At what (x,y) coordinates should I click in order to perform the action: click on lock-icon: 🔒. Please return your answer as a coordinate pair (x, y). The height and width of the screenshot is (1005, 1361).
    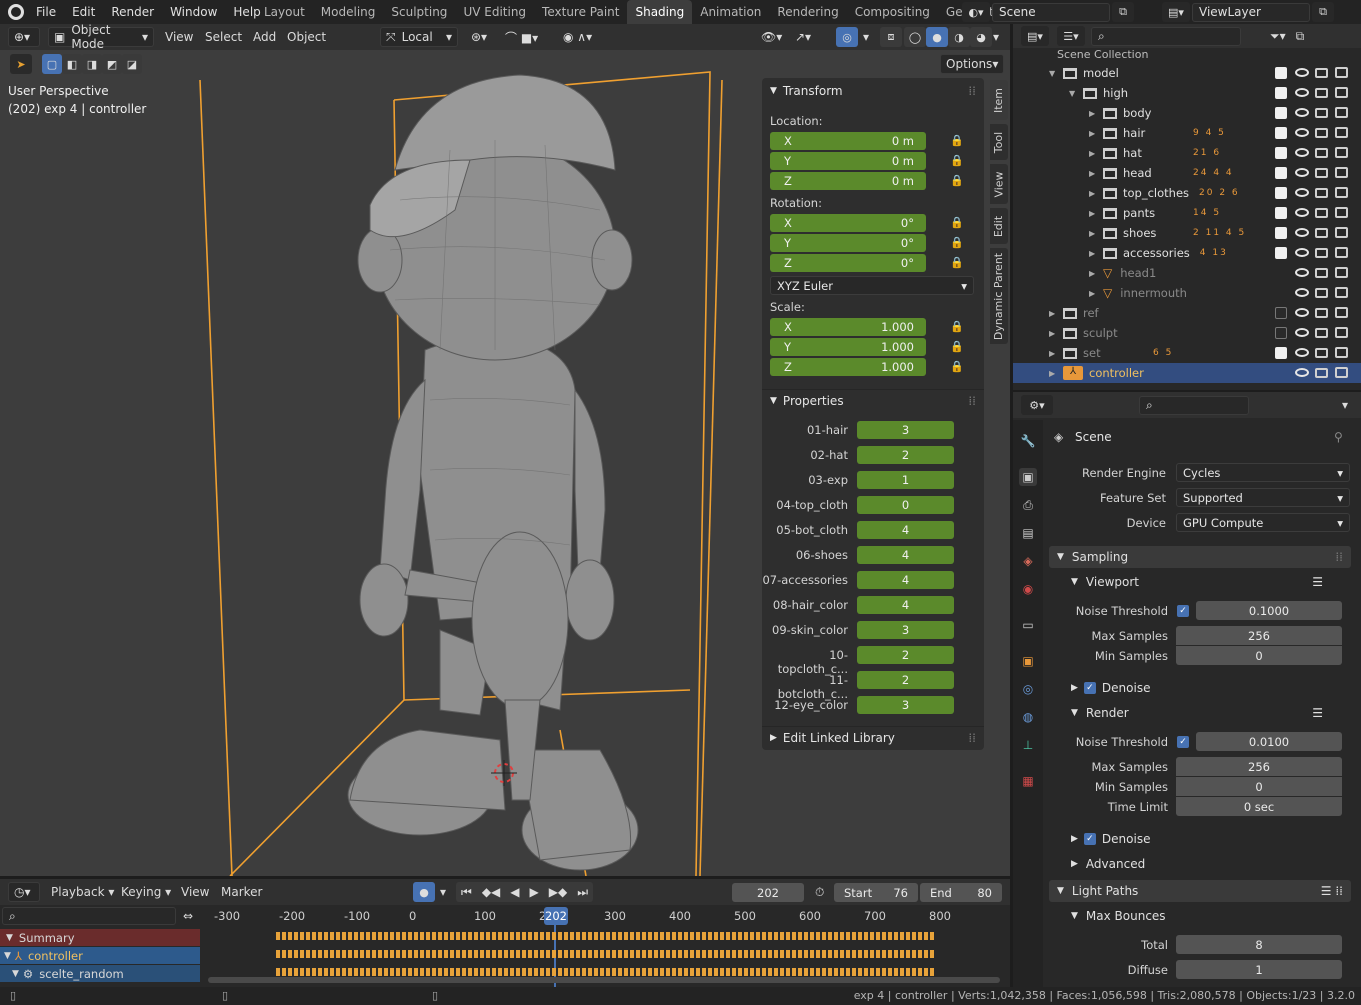
    Looking at the image, I should click on (957, 141).